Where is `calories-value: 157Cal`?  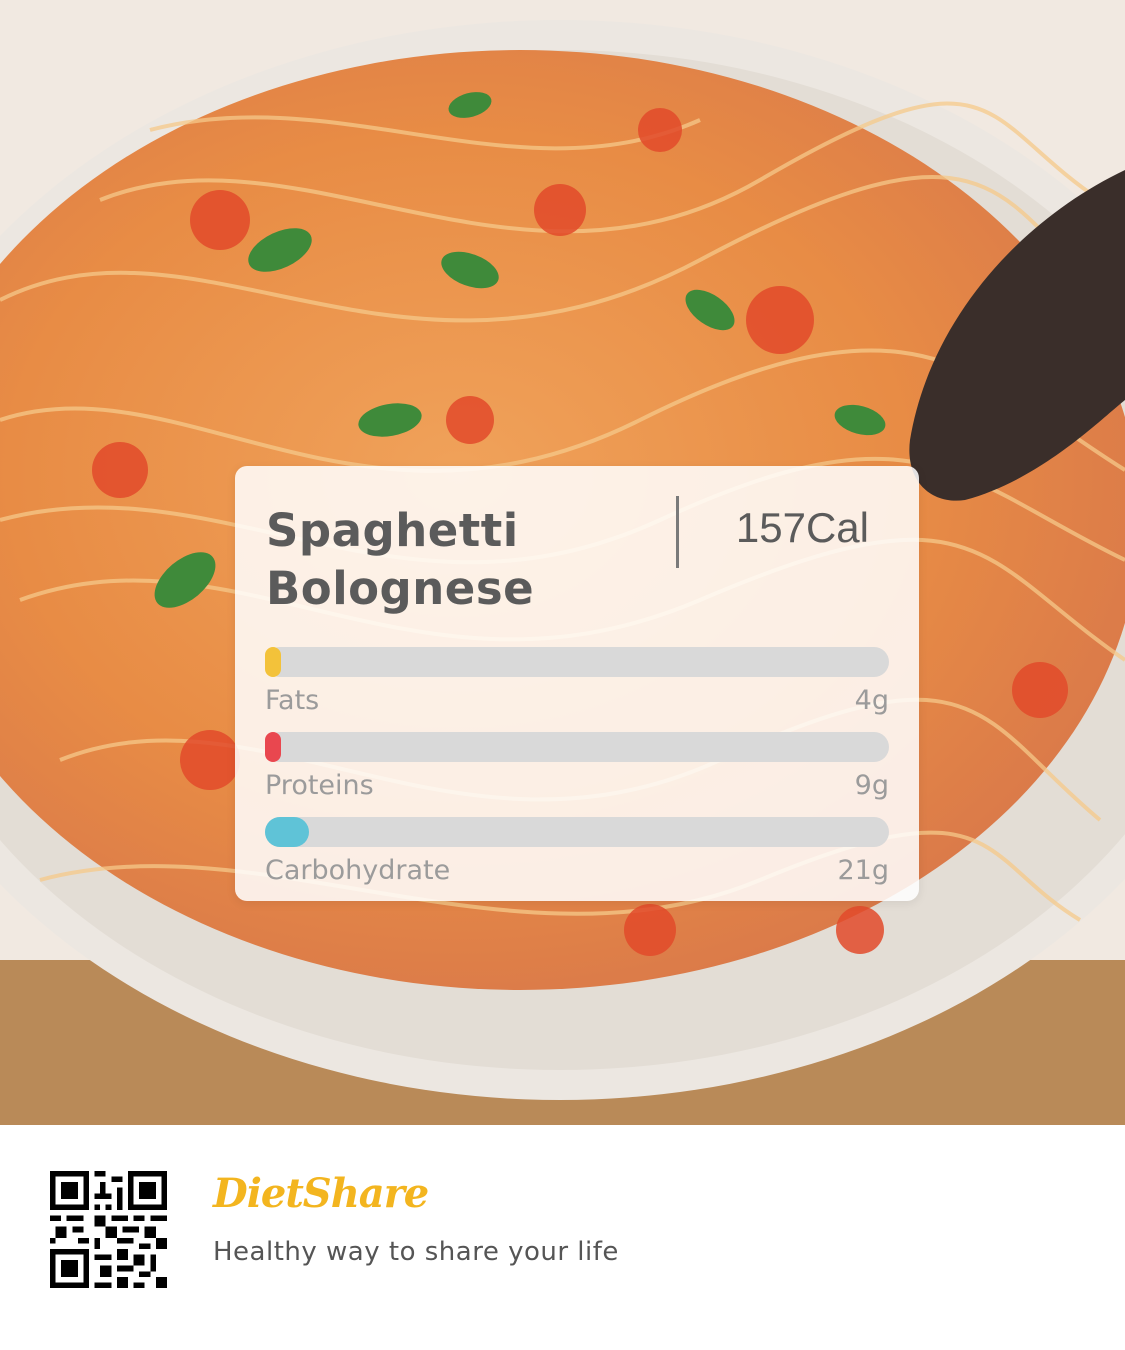 calories-value: 157Cal is located at coordinates (802, 527).